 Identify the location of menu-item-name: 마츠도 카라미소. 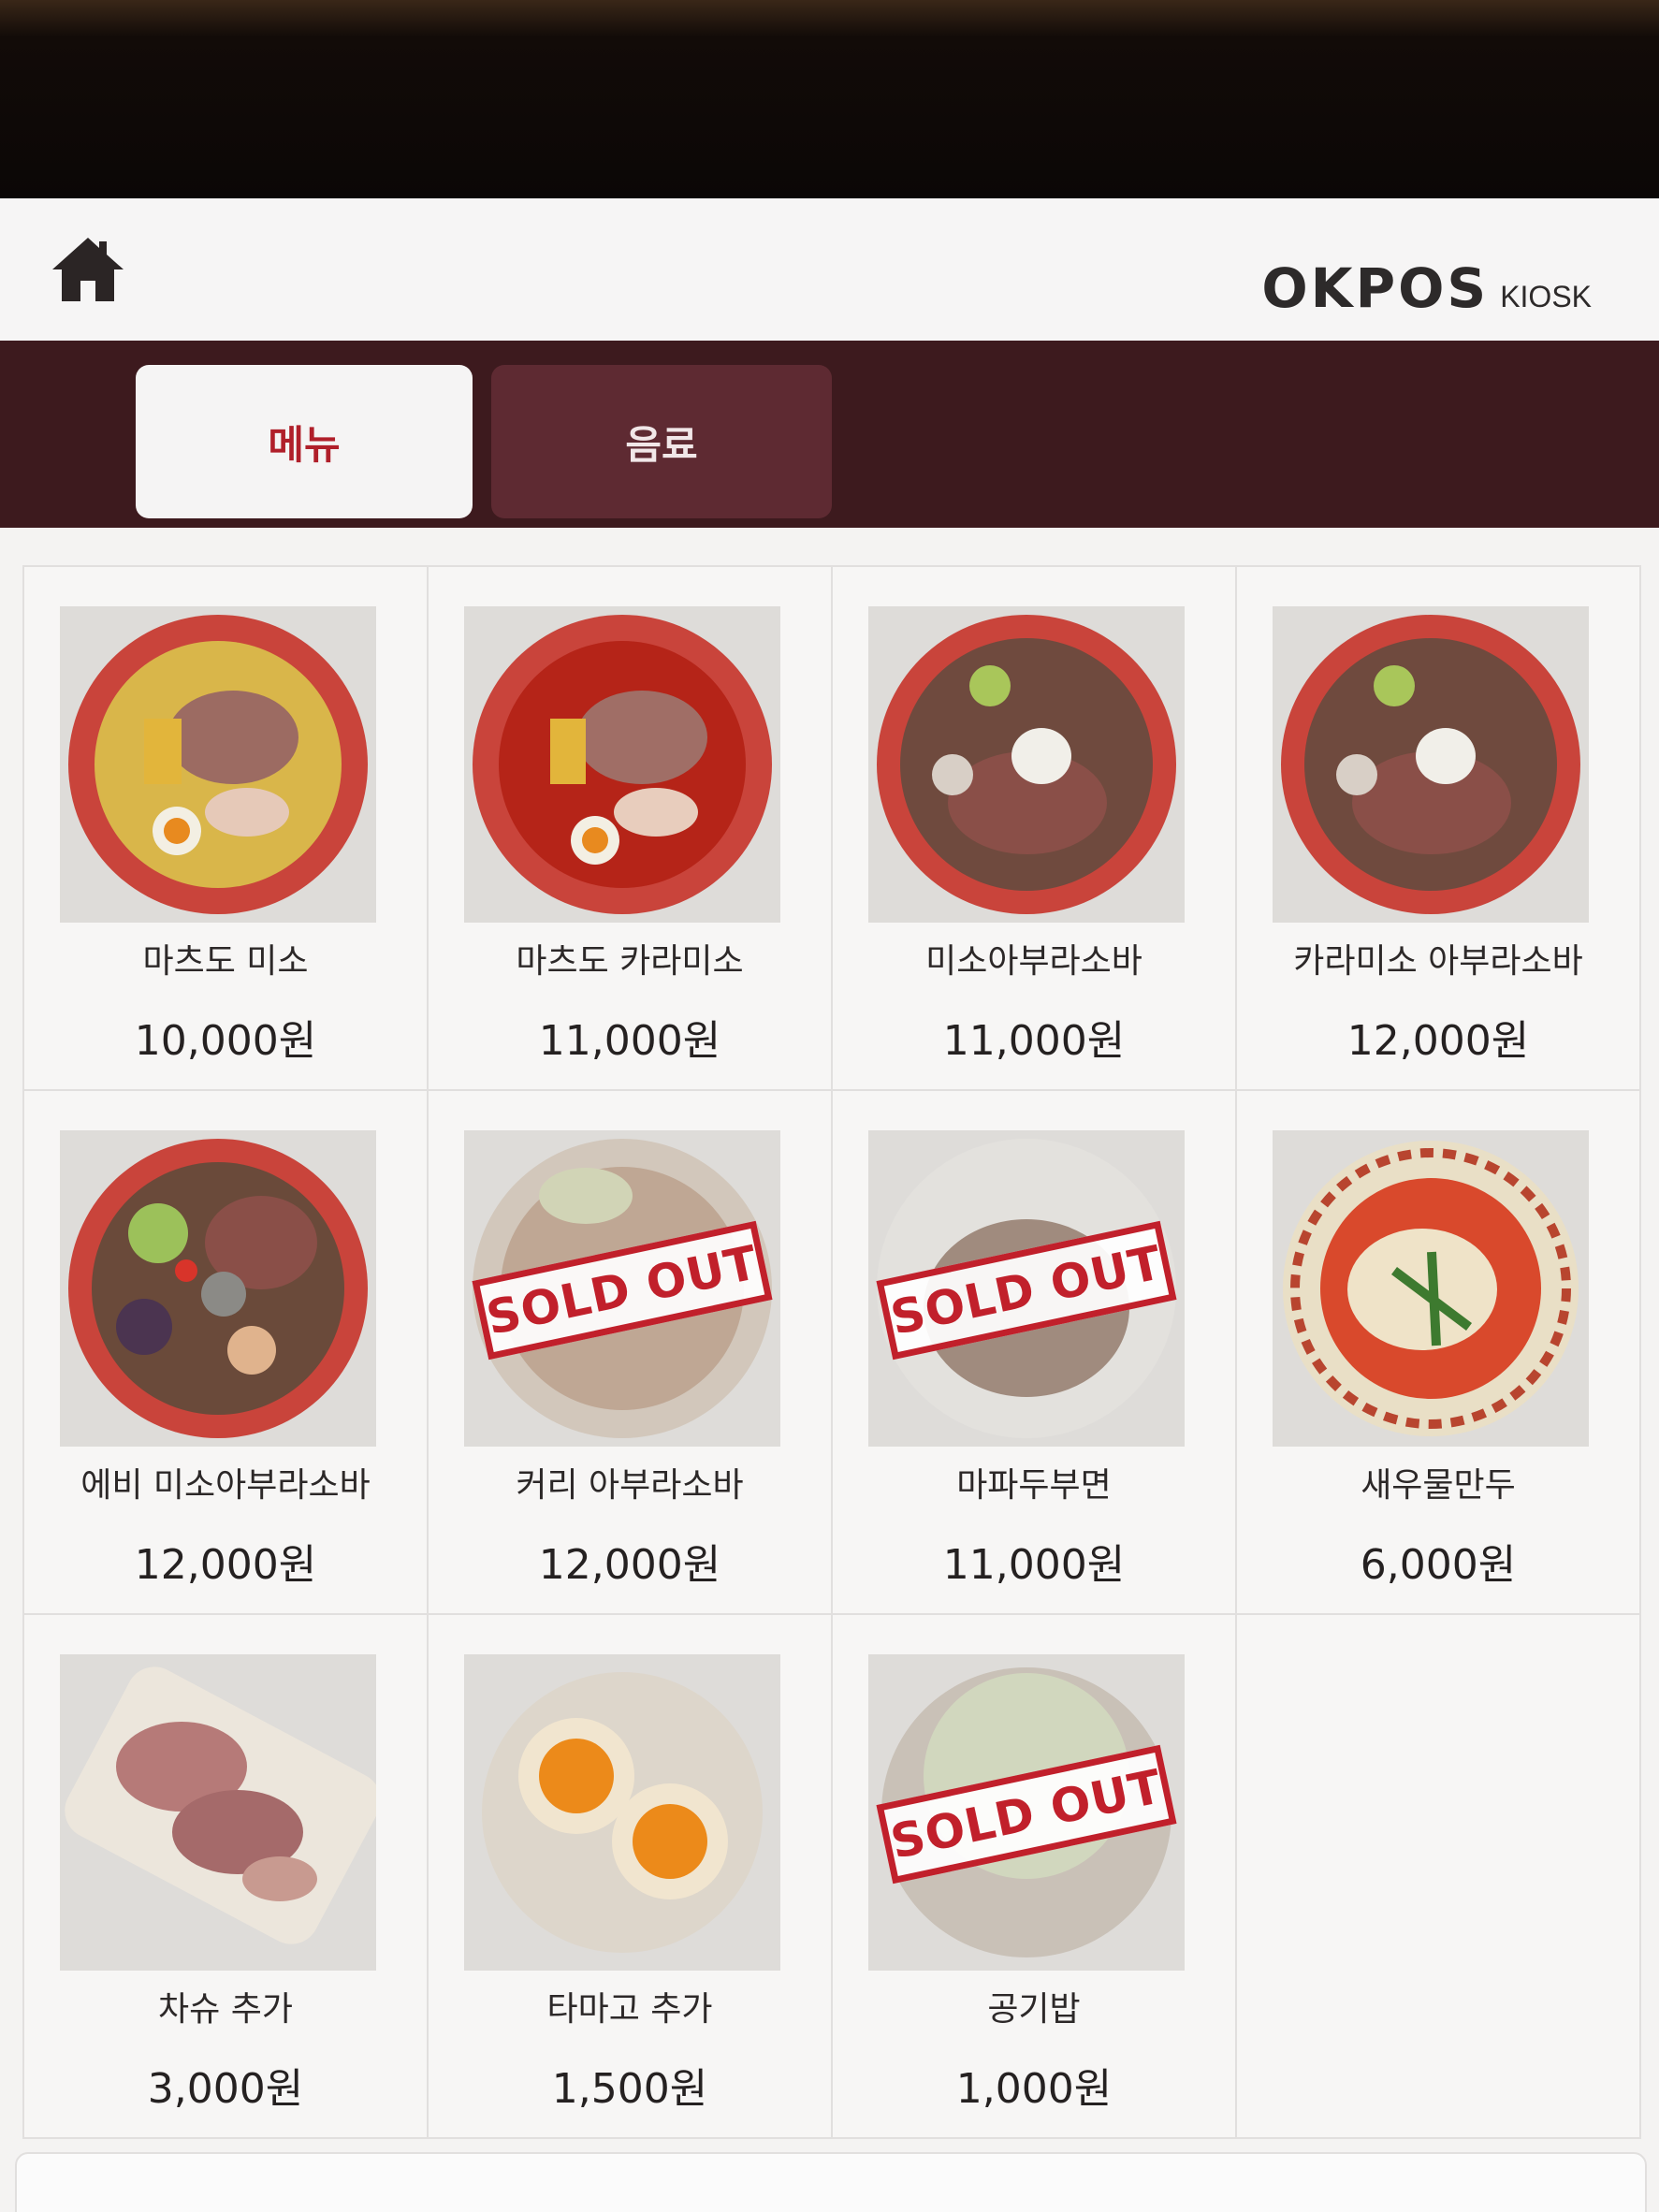
(630, 962).